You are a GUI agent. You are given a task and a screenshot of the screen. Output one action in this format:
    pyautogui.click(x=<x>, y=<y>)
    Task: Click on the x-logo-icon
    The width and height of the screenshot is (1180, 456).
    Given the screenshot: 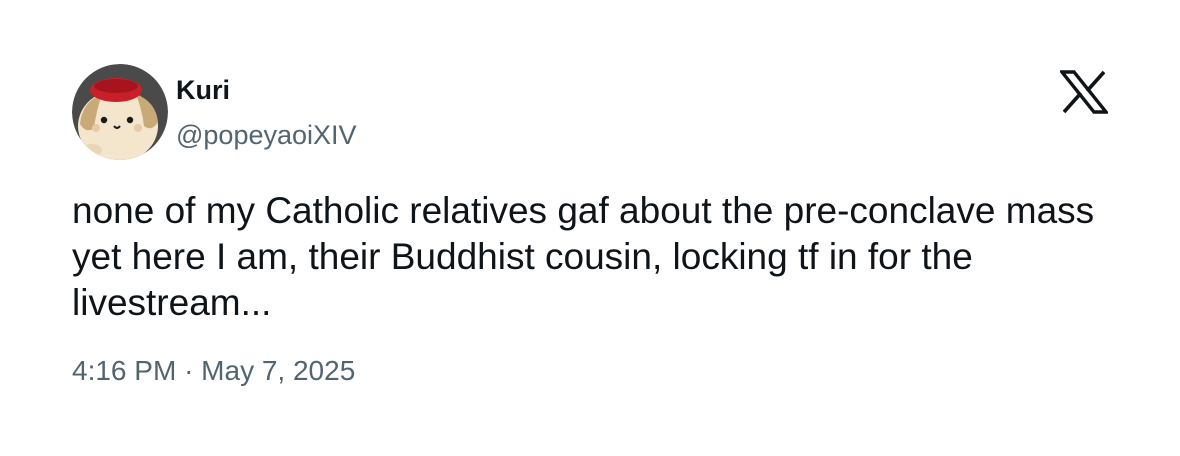 What is the action you would take?
    pyautogui.click(x=1084, y=92)
    